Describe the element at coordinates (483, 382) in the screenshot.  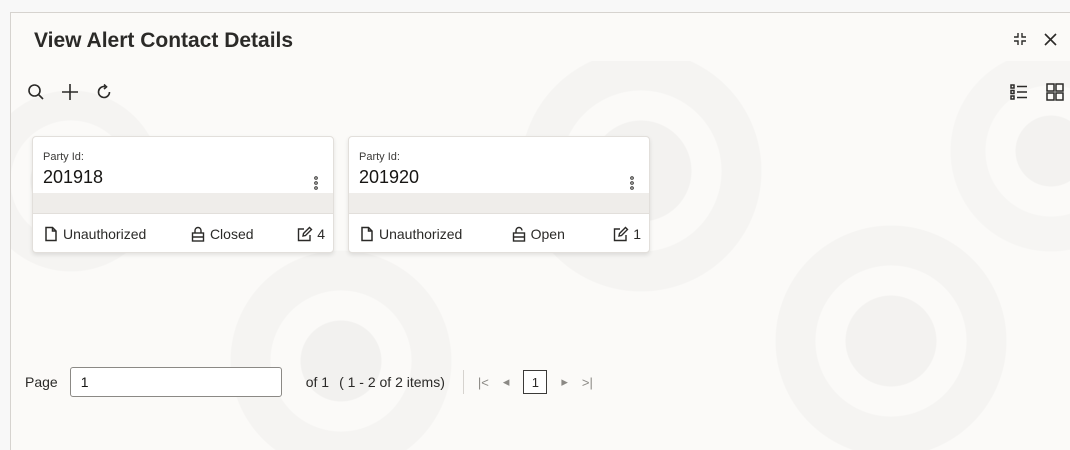
I see `first-page-button: |<` at that location.